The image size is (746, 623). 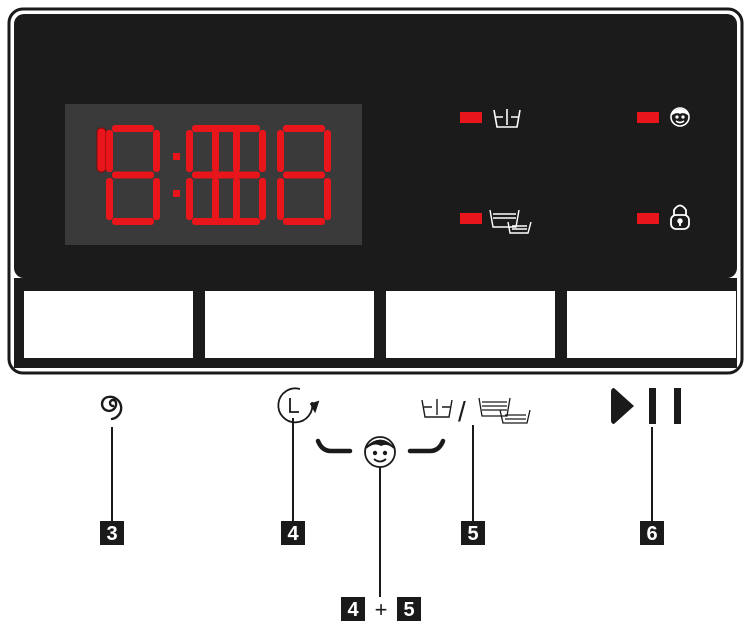 What do you see at coordinates (471, 117) in the screenshot?
I see `rinse-hold-led` at bounding box center [471, 117].